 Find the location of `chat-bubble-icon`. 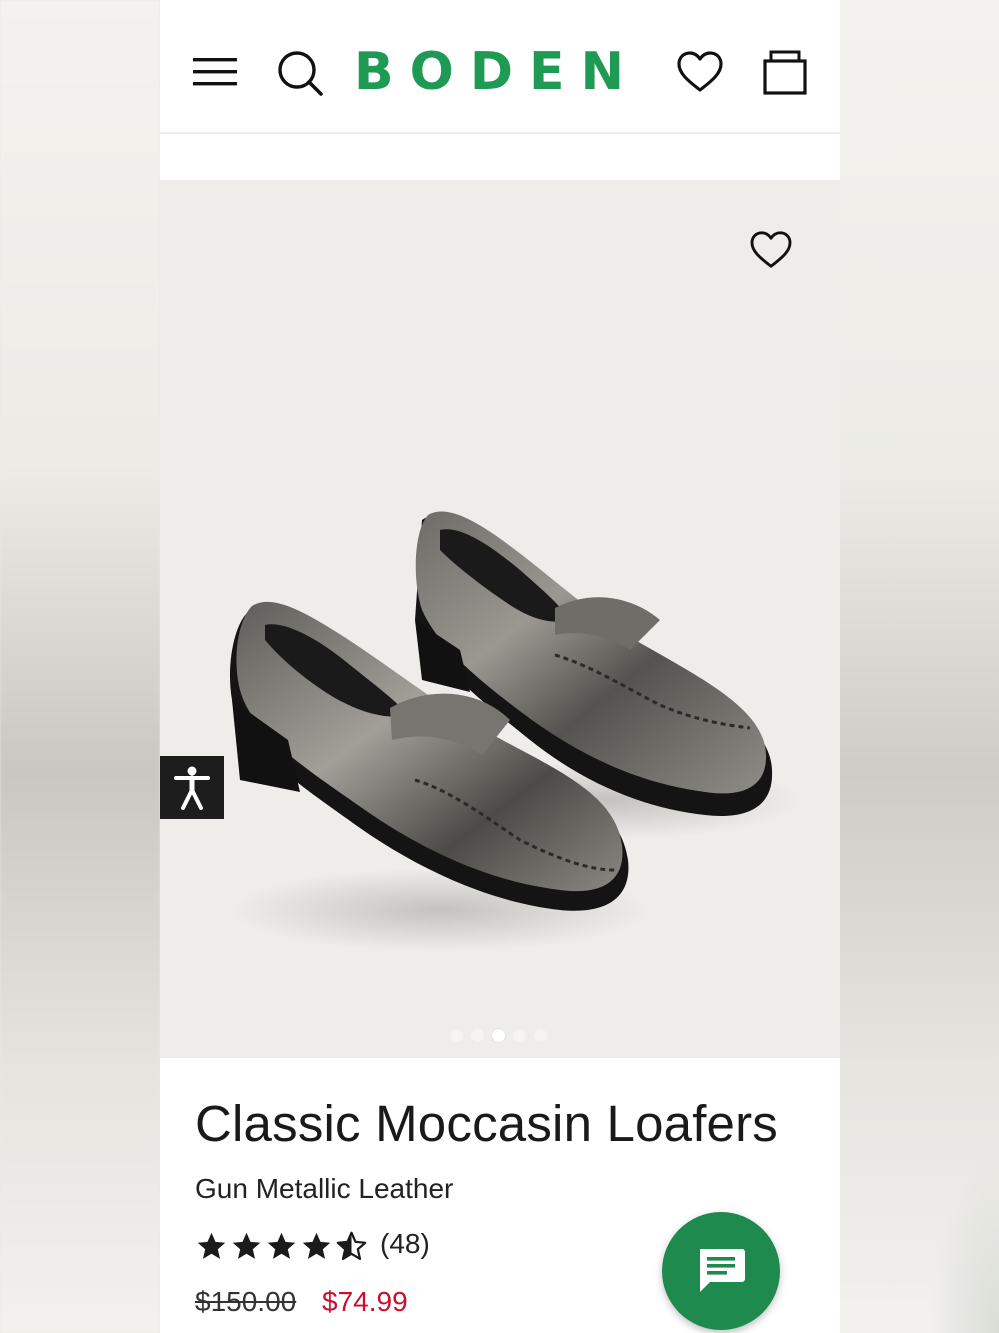

chat-bubble-icon is located at coordinates (722, 1270).